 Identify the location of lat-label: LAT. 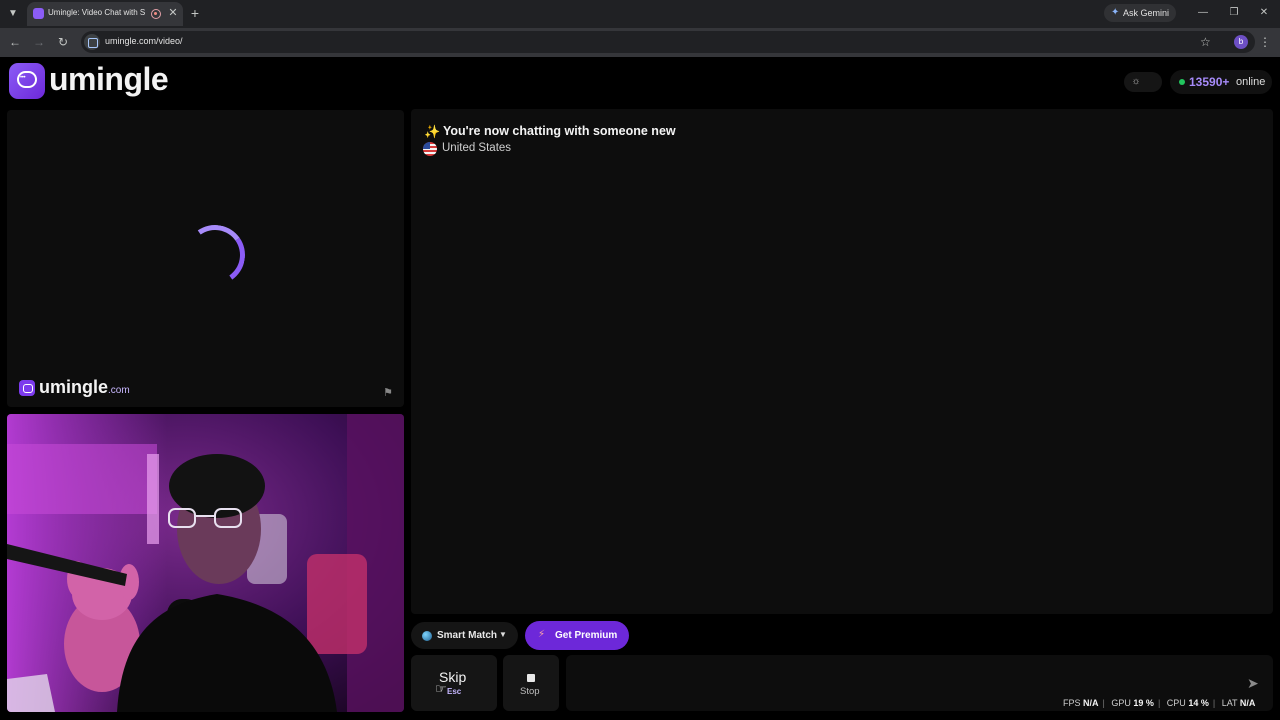
(1229, 703).